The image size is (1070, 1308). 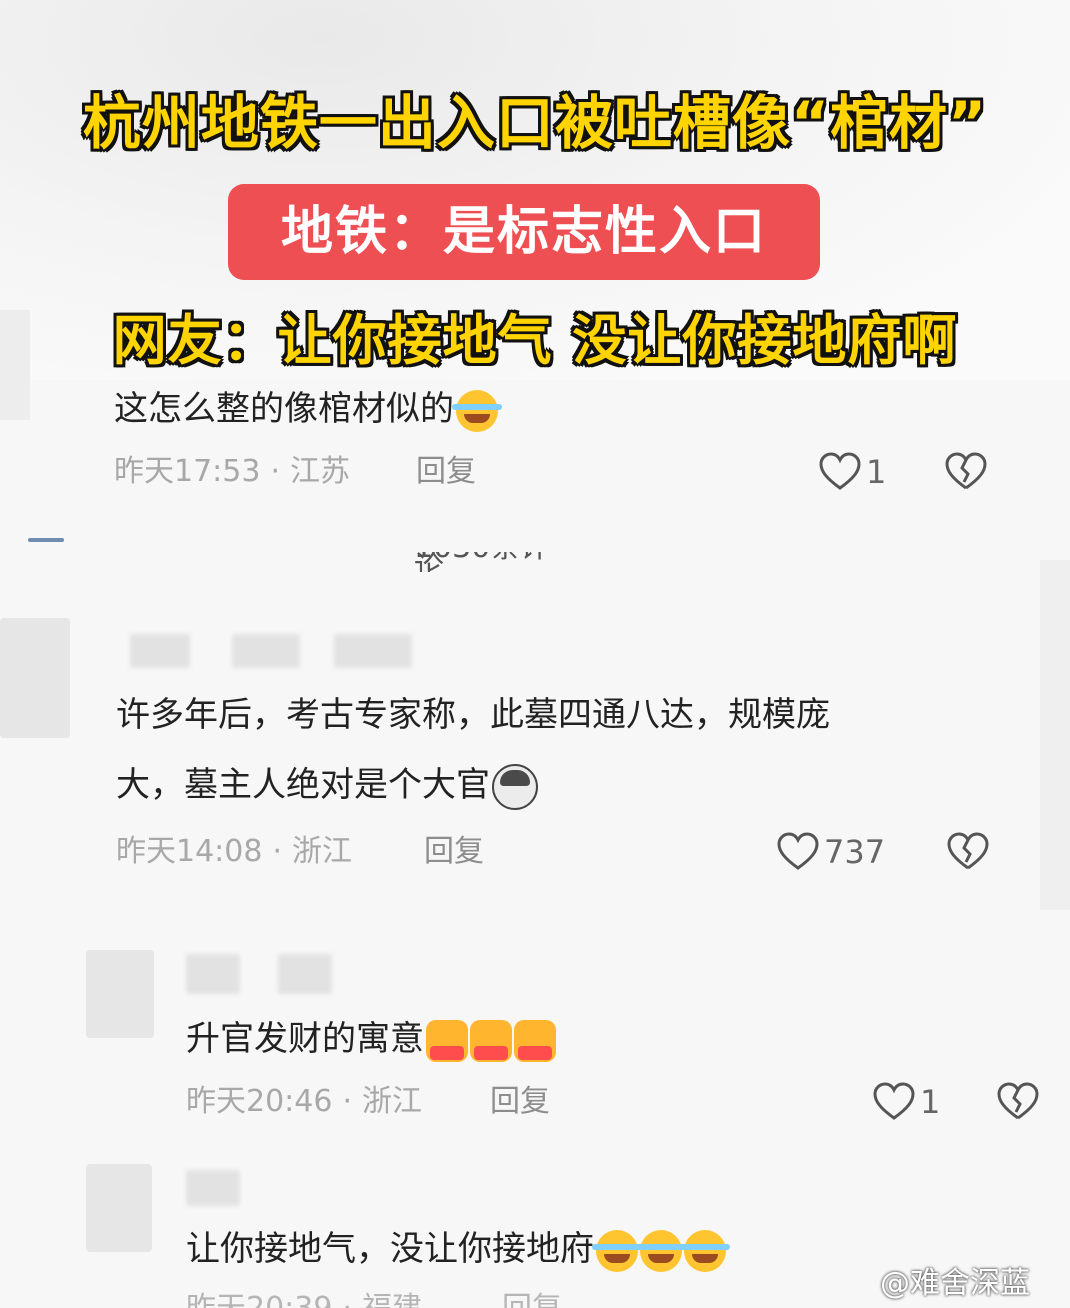 I want to click on headline-banner: 地铁：是标志性入口, so click(x=524, y=232).